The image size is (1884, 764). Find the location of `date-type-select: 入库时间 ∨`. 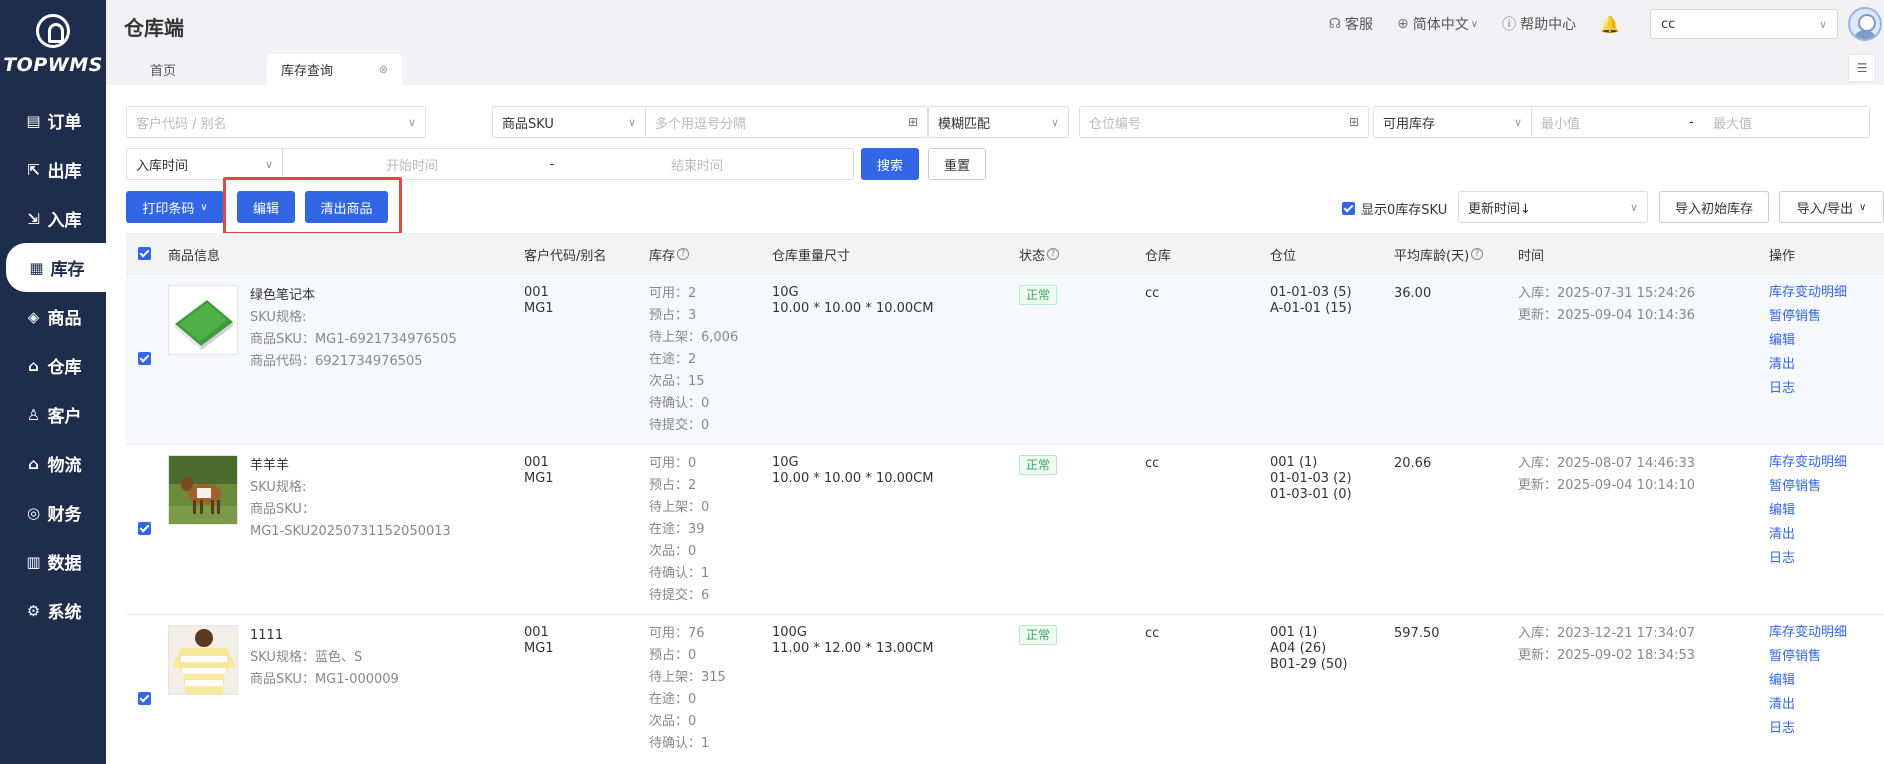

date-type-select: 入库时间 ∨ is located at coordinates (204, 164).